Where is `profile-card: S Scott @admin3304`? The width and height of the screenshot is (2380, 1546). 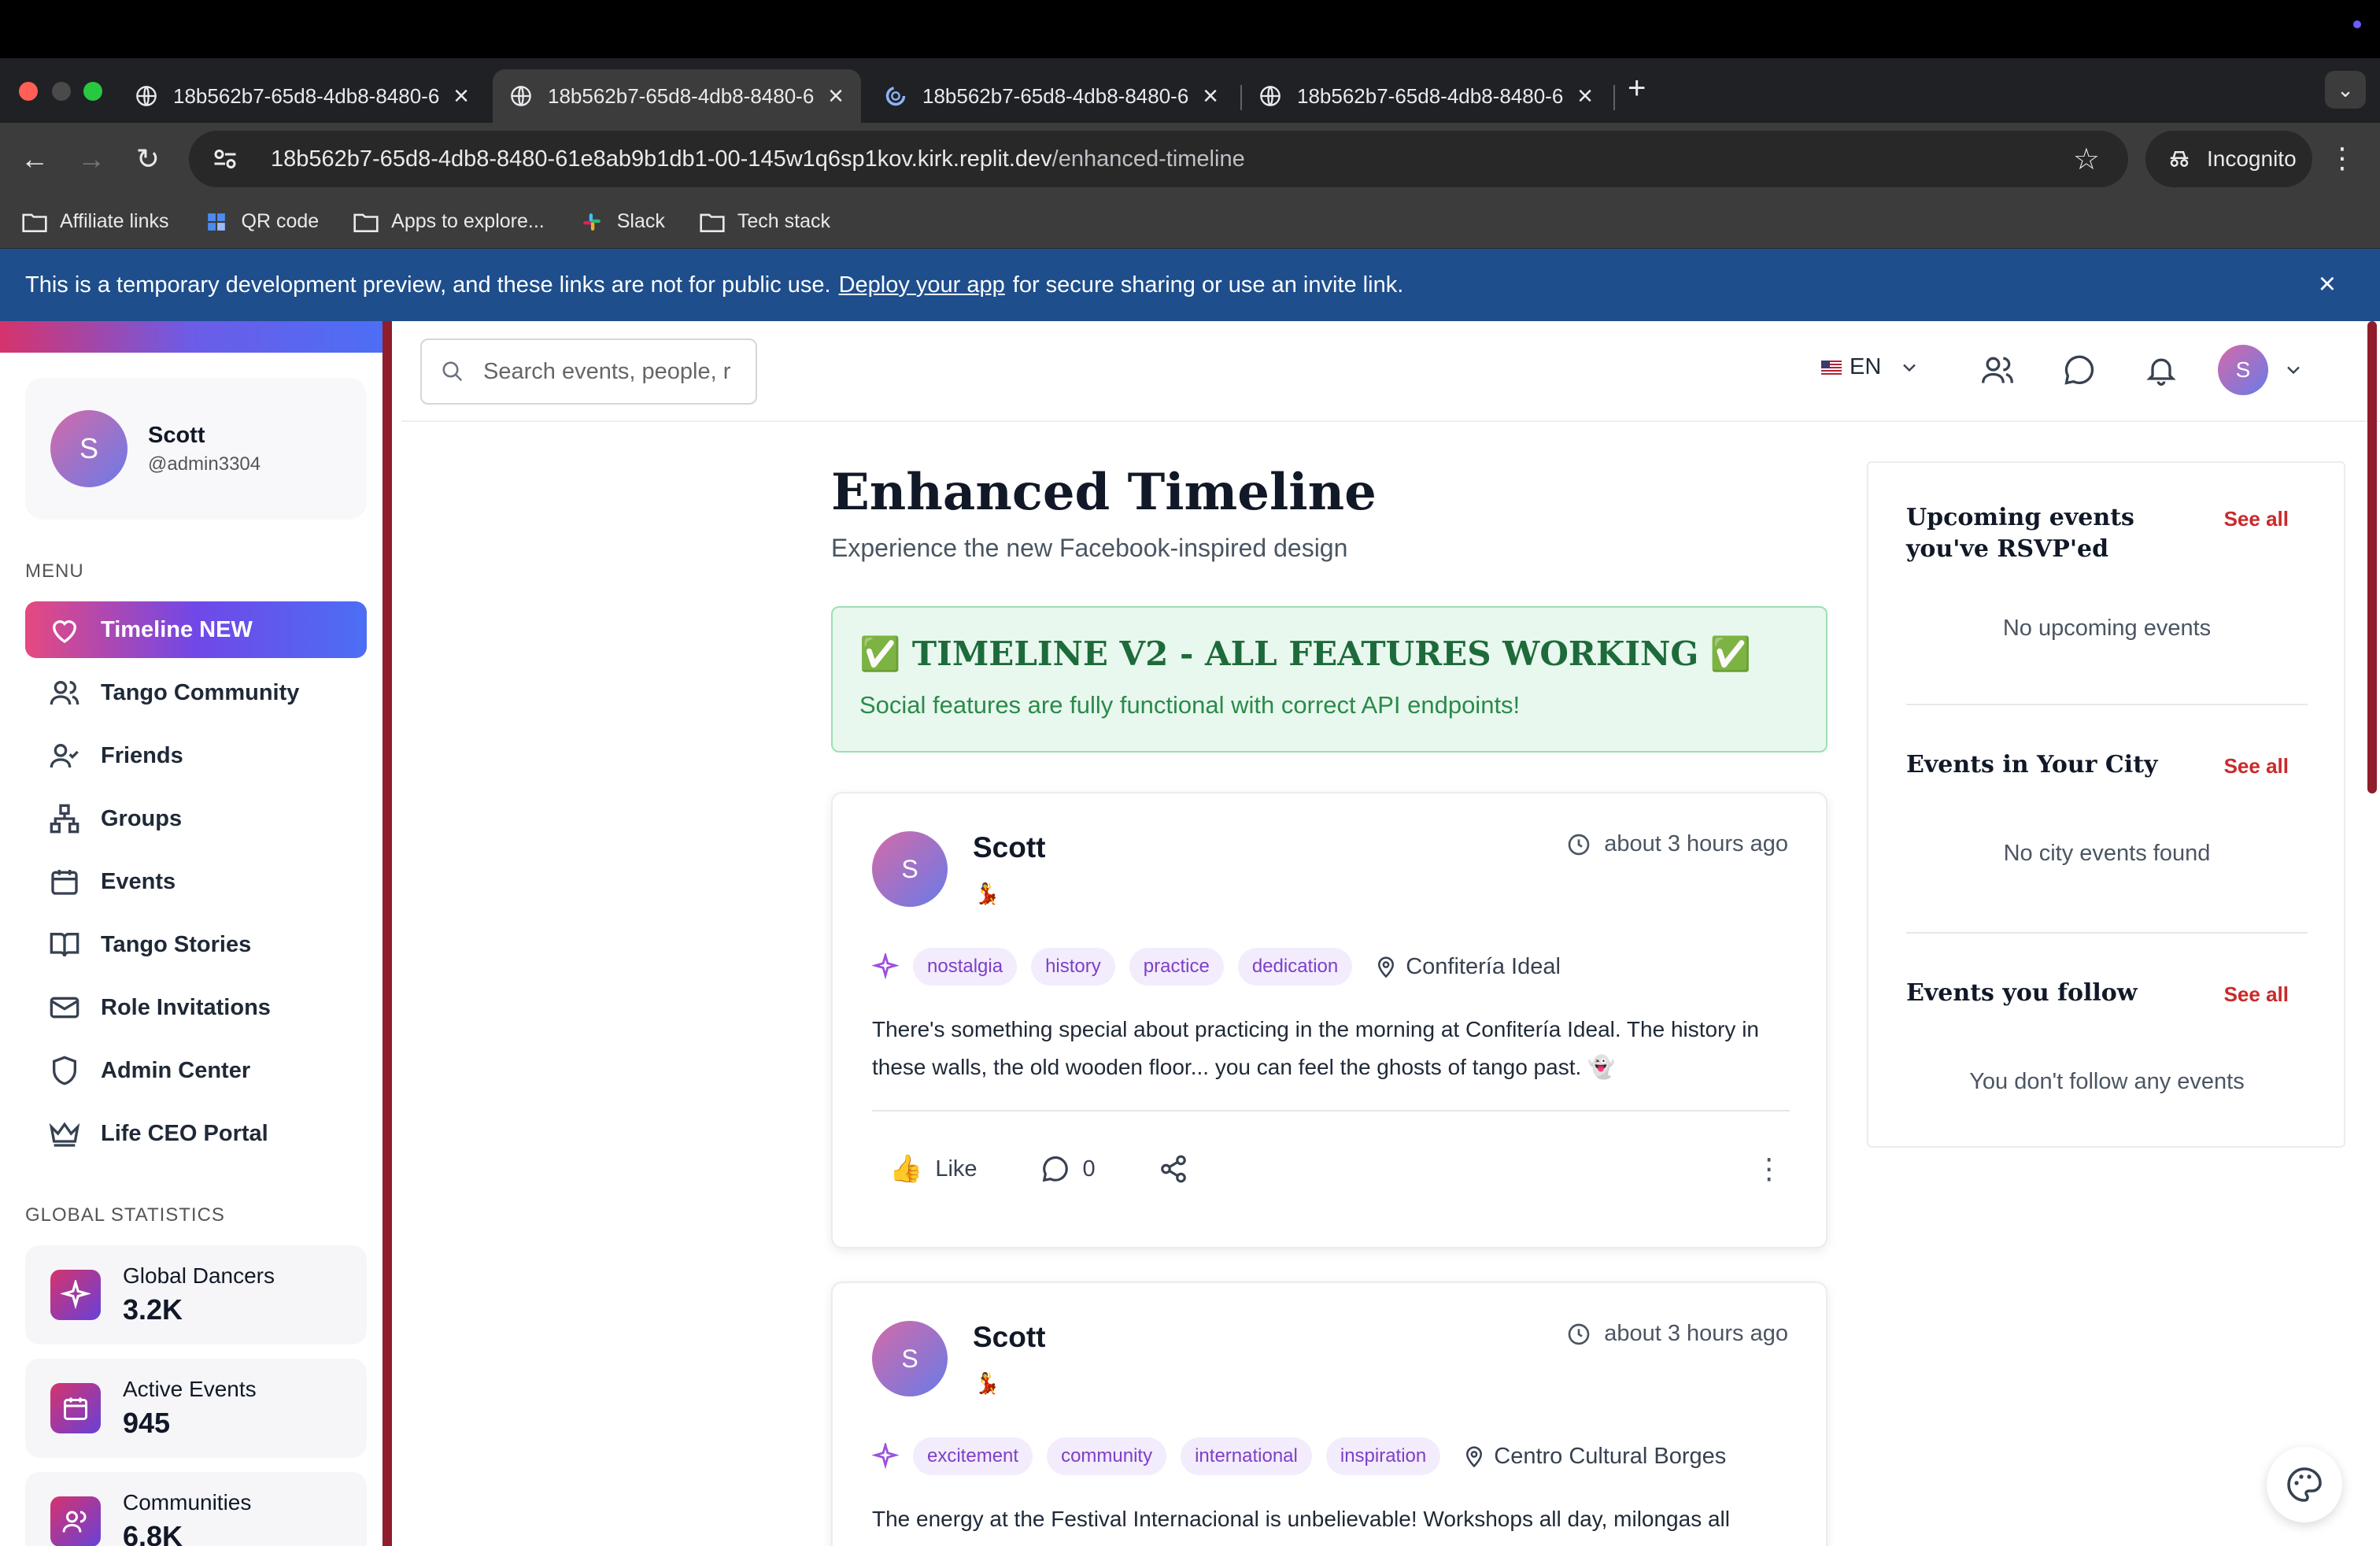
profile-card: S Scott @admin3304 is located at coordinates (196, 449).